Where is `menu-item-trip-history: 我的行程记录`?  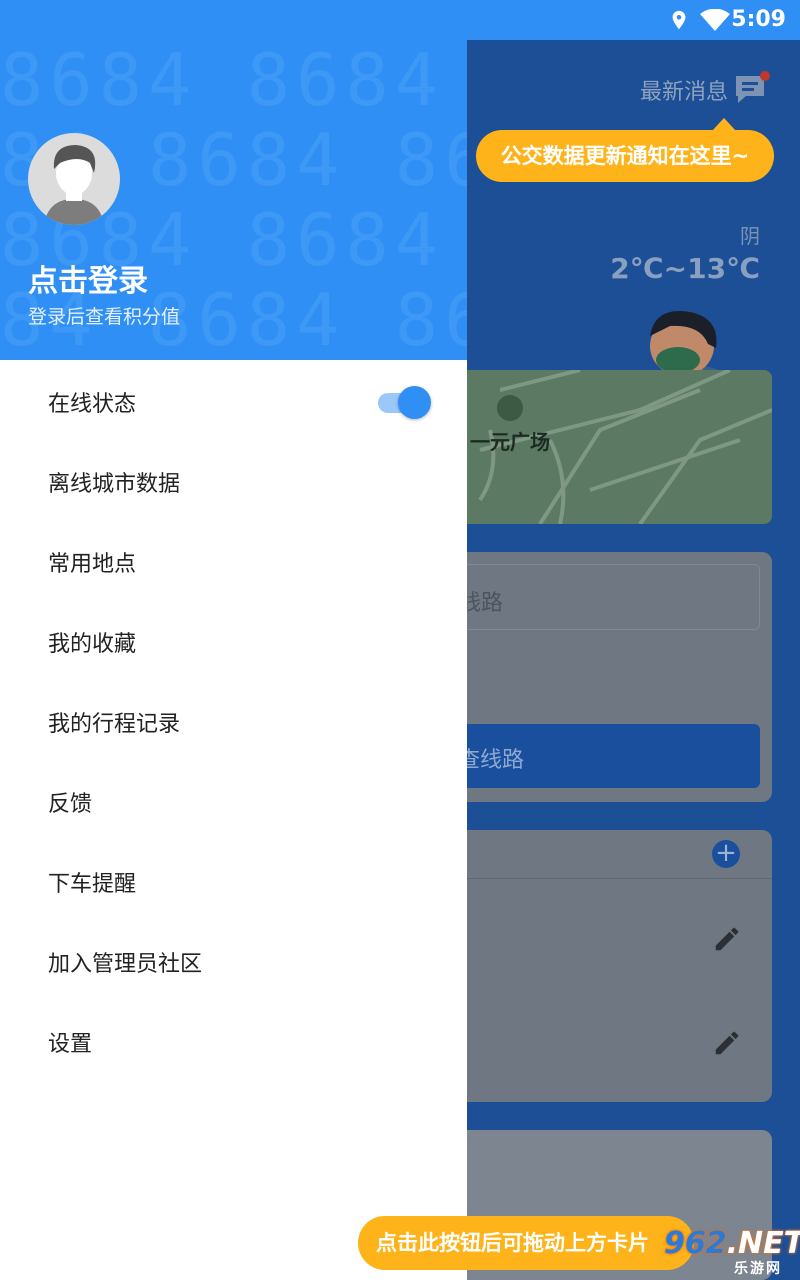 menu-item-trip-history: 我的行程记录 is located at coordinates (233, 720).